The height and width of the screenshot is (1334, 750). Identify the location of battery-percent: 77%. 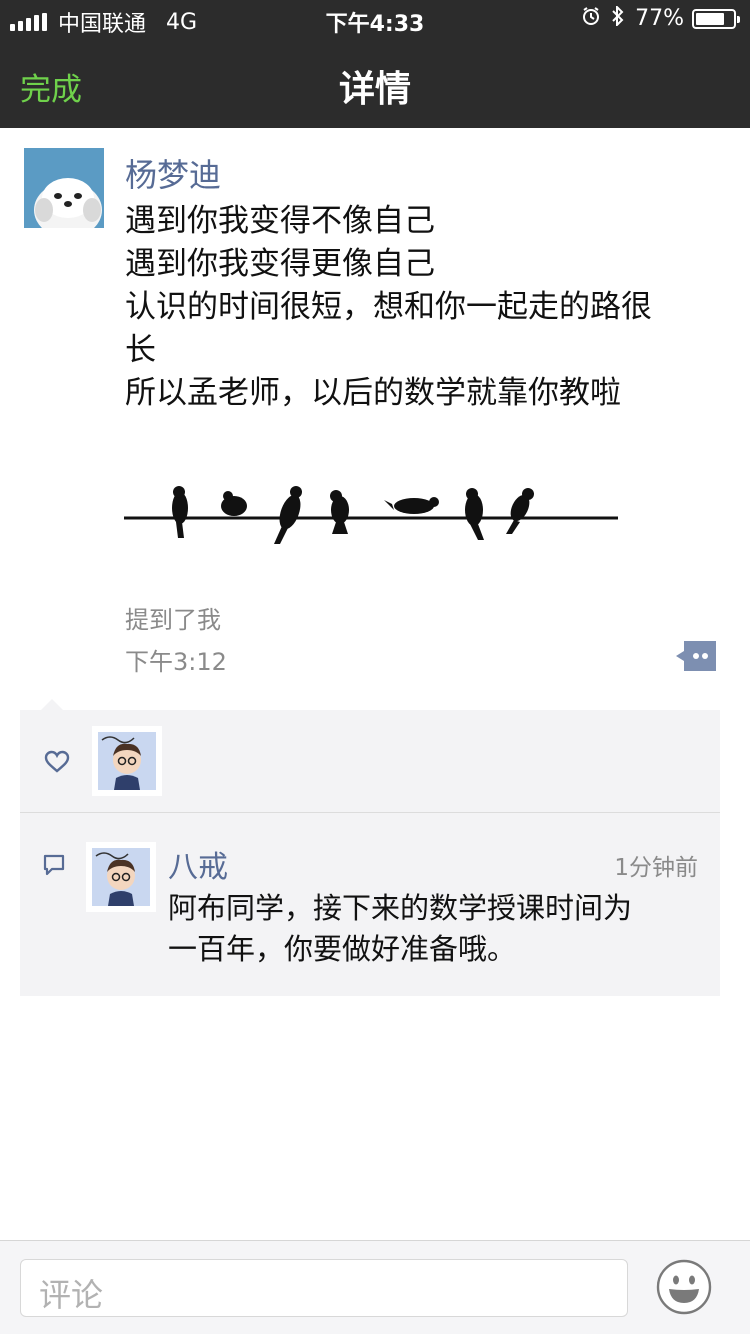
(659, 18).